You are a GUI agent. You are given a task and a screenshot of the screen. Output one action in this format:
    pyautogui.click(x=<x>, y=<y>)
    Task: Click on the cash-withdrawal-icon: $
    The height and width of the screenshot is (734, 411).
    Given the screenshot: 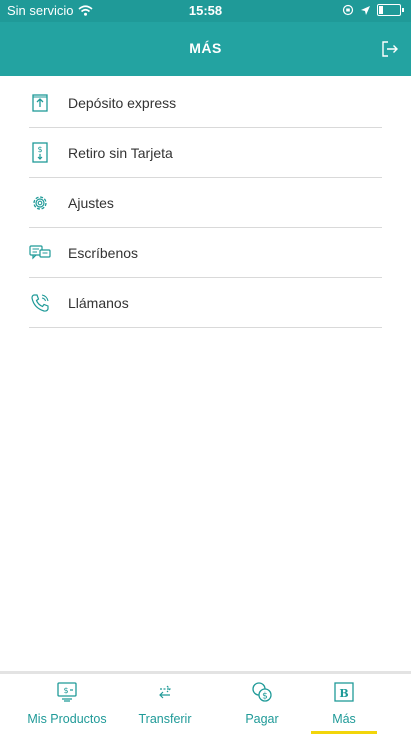 What is the action you would take?
    pyautogui.click(x=40, y=152)
    